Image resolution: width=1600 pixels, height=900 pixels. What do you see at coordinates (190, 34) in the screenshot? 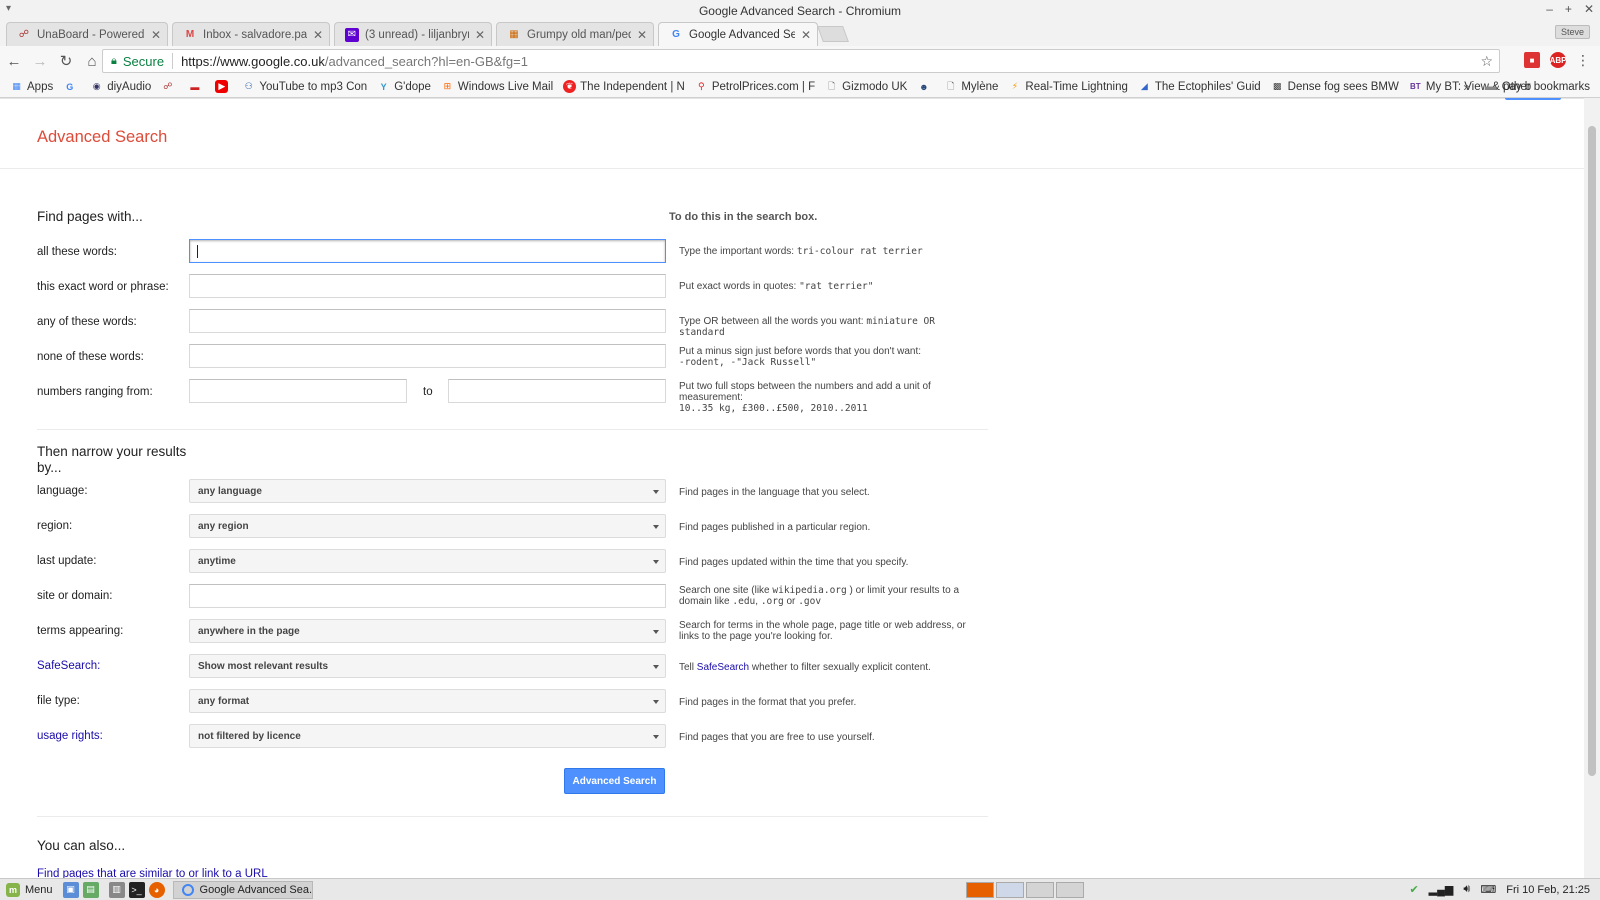
I see `gmail-icon: M` at bounding box center [190, 34].